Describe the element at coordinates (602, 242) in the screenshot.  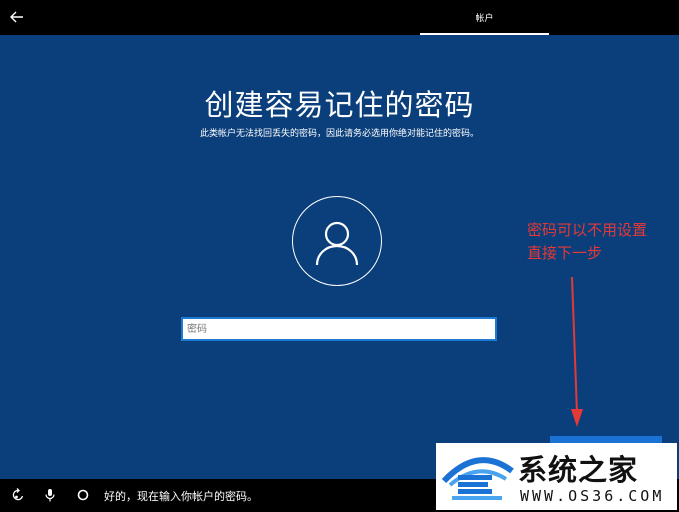
I see `annotation-note: 密码可以不用设置 直接下一步` at that location.